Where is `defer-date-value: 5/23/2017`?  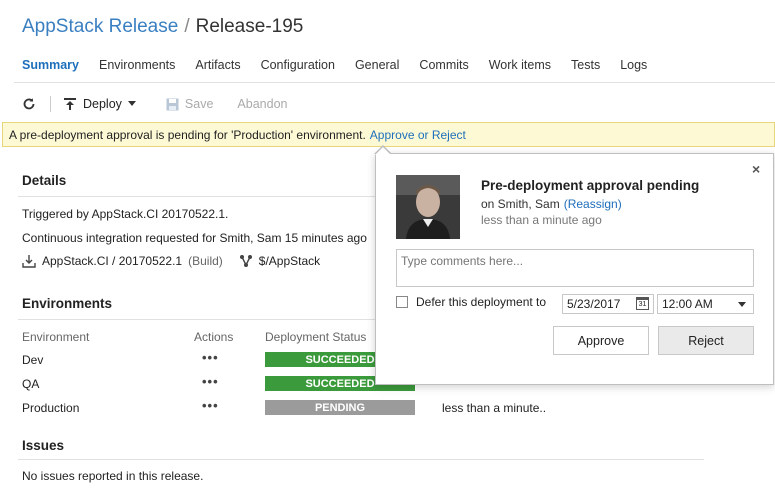 defer-date-value: 5/23/2017 is located at coordinates (594, 304).